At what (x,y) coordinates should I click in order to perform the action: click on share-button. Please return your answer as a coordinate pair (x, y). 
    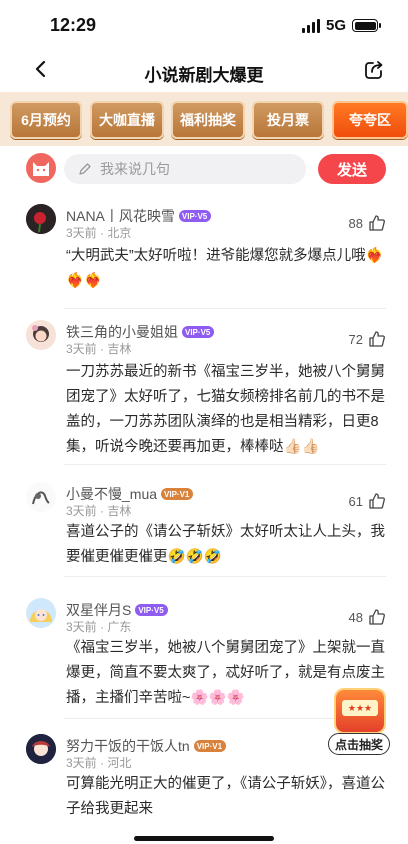
    Looking at the image, I should click on (374, 70).